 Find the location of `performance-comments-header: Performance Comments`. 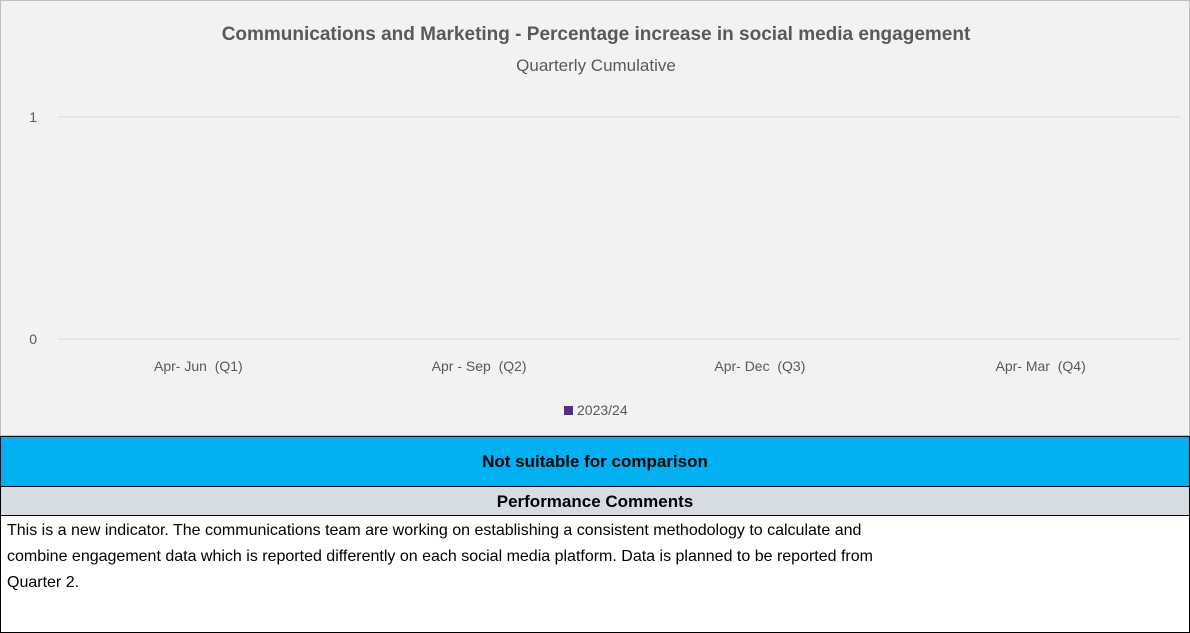

performance-comments-header: Performance Comments is located at coordinates (595, 500).